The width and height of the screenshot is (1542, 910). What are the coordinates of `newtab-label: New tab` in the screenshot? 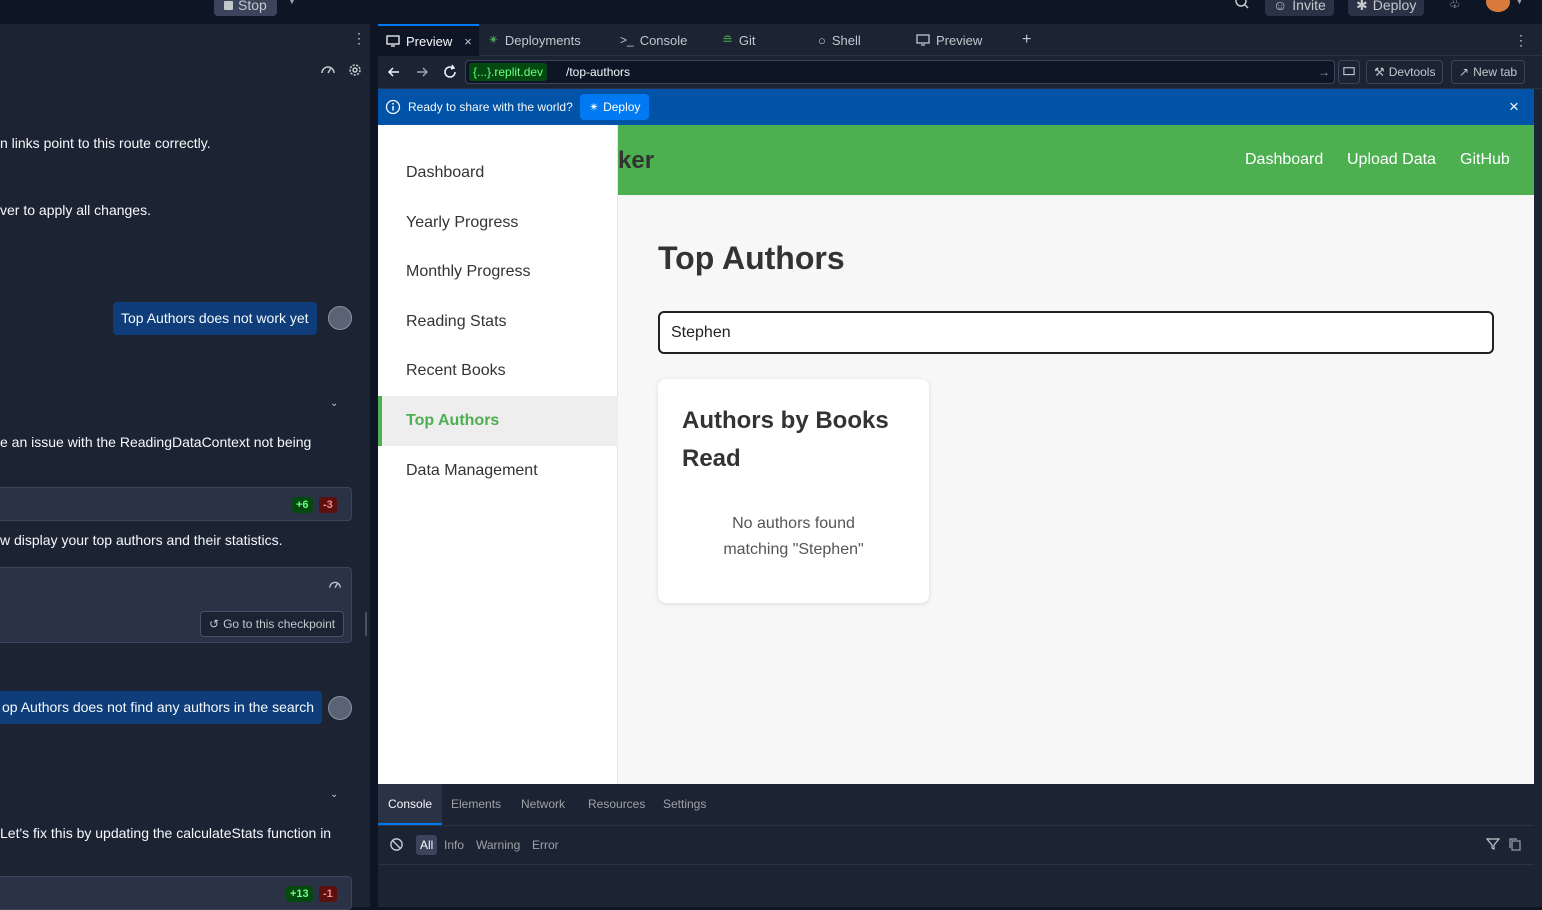 It's located at (1495, 72).